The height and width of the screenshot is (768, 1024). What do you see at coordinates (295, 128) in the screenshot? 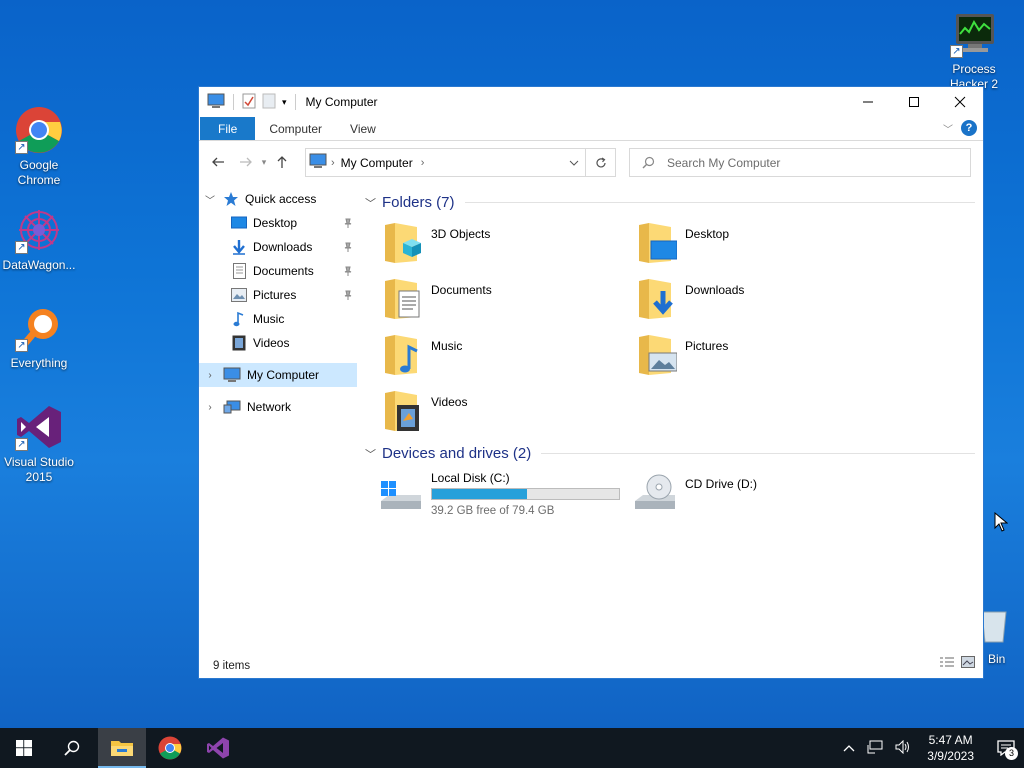
I see `tab-computer: Computer` at bounding box center [295, 128].